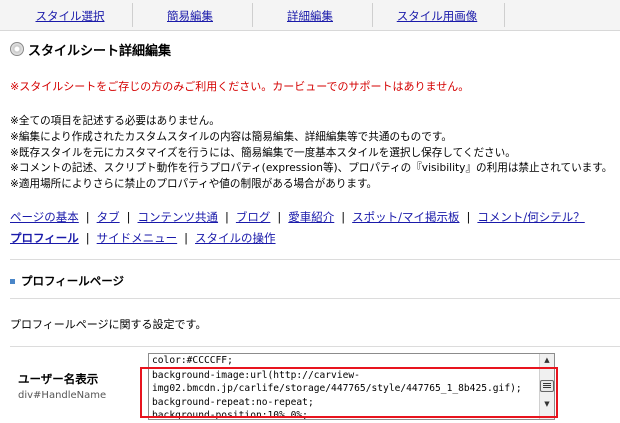 This screenshot has width=620, height=423. I want to click on section-header: プロフィールページ, so click(67, 281).